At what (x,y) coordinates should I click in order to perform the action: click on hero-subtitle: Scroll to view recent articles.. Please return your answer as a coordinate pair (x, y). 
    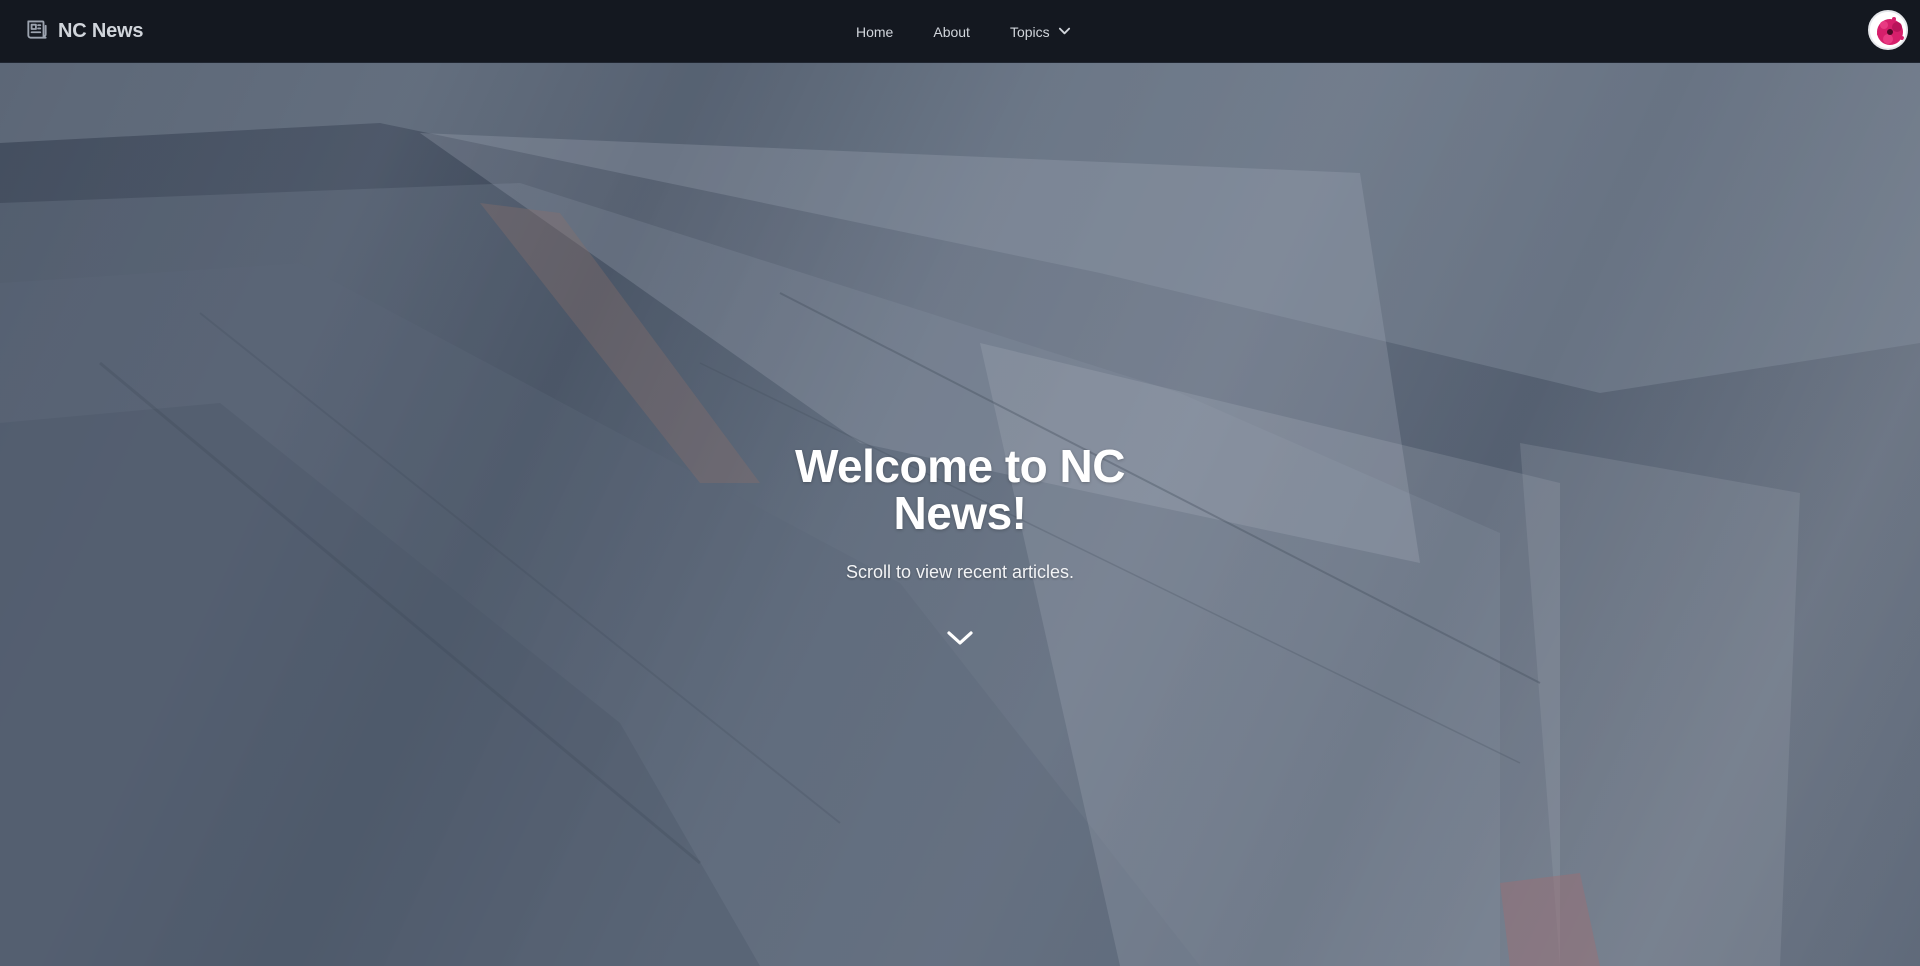
    Looking at the image, I should click on (960, 572).